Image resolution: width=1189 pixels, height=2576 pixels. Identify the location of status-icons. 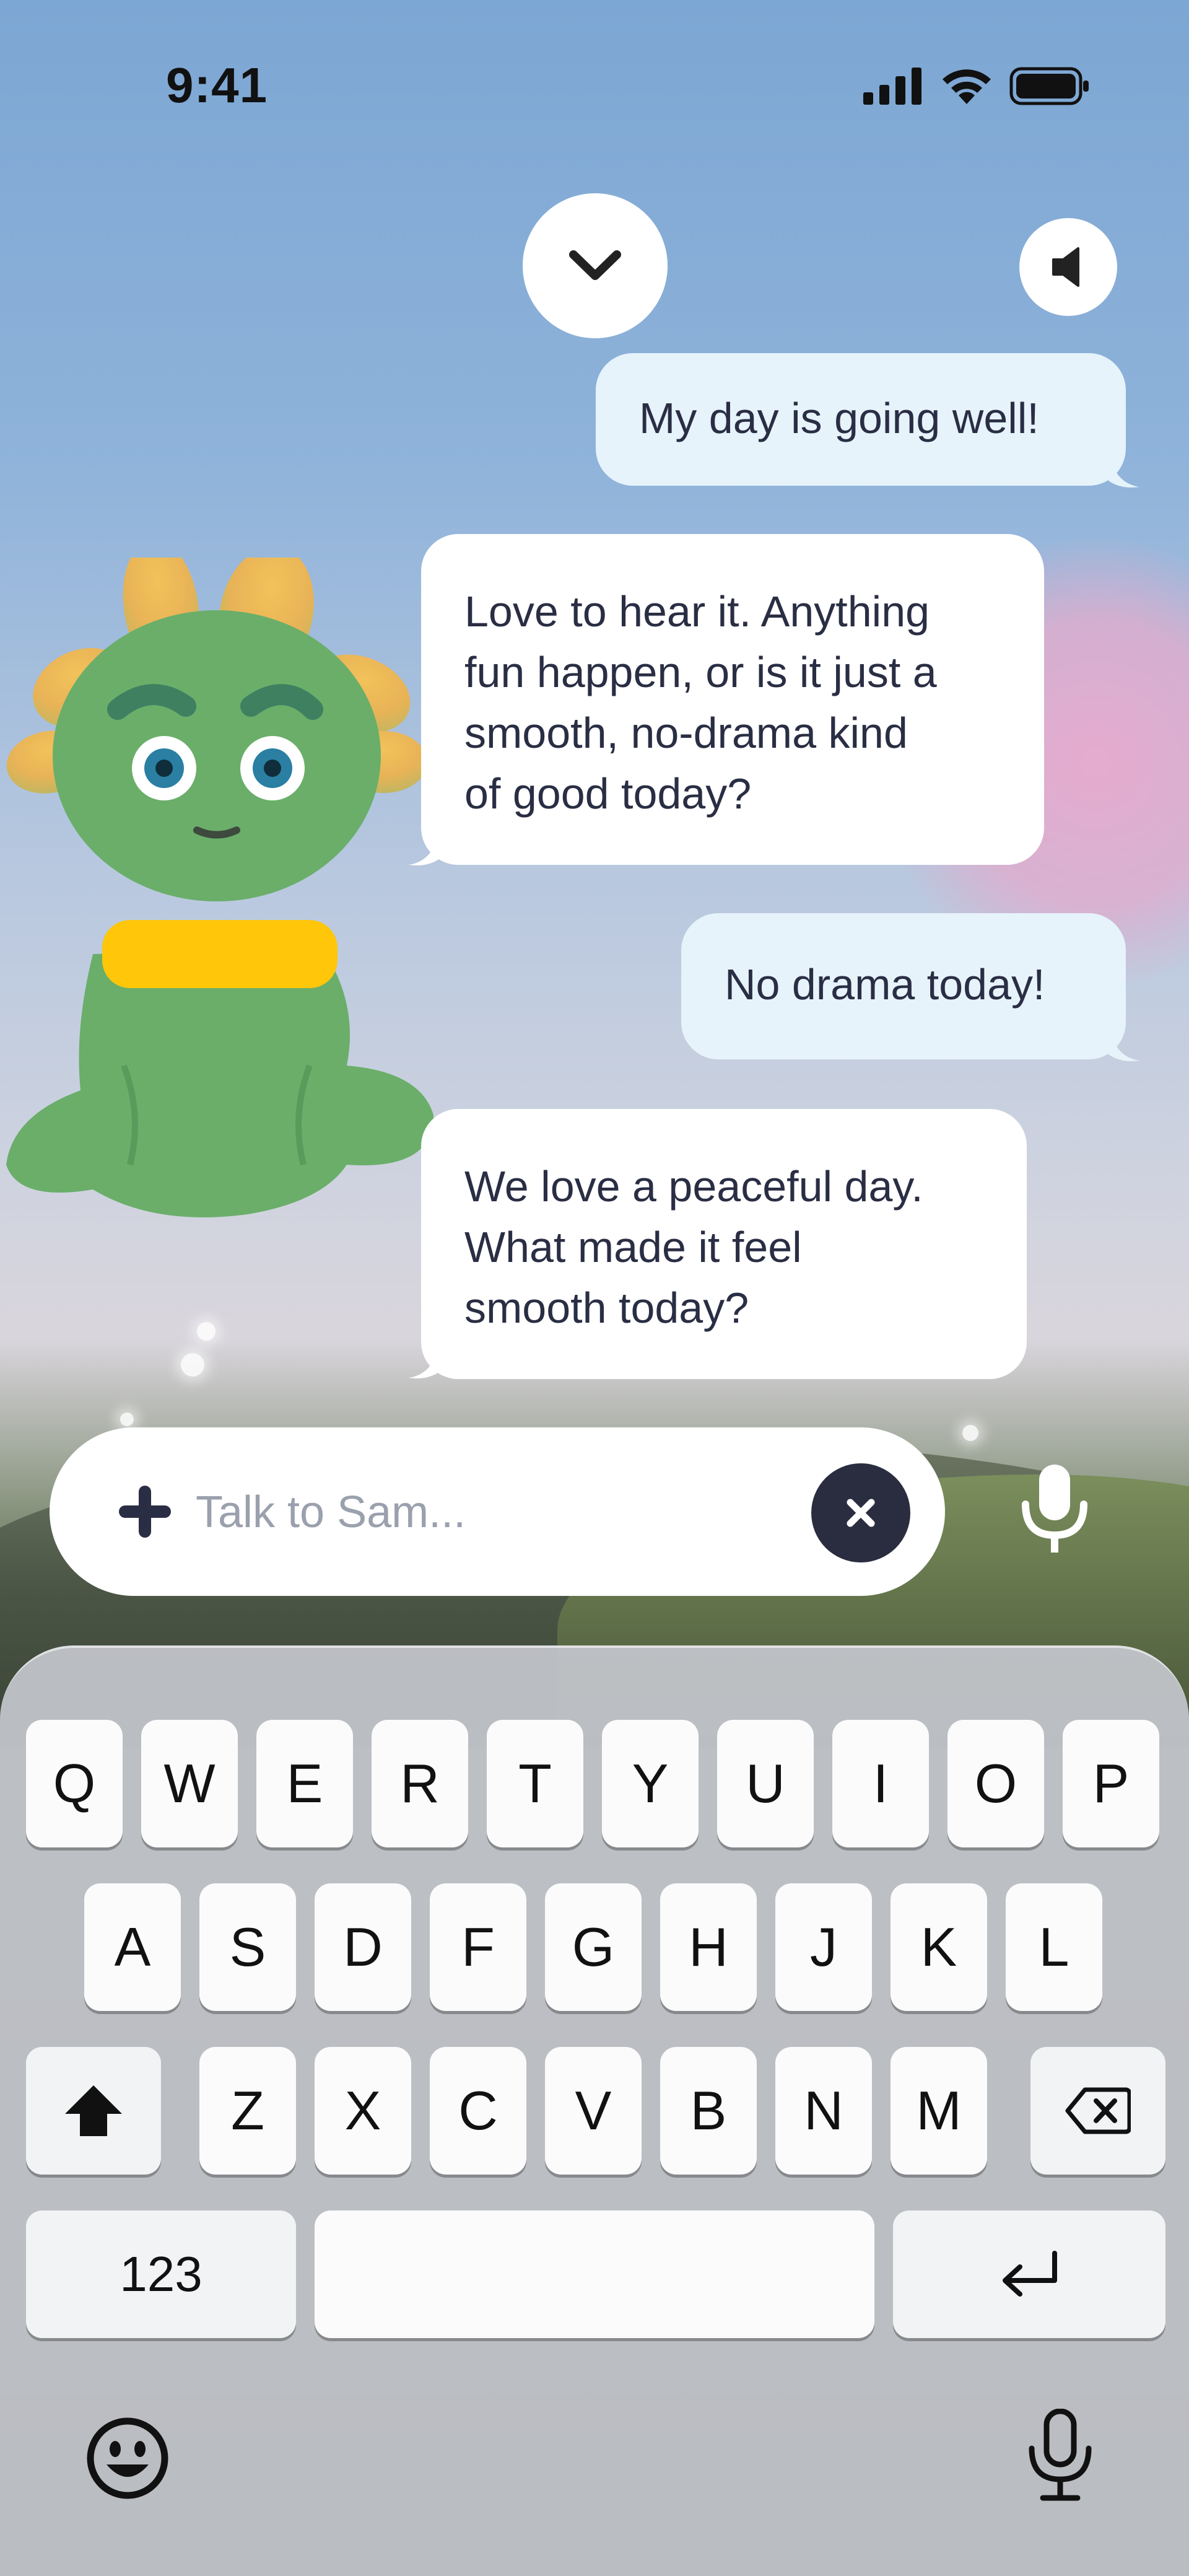
(977, 86).